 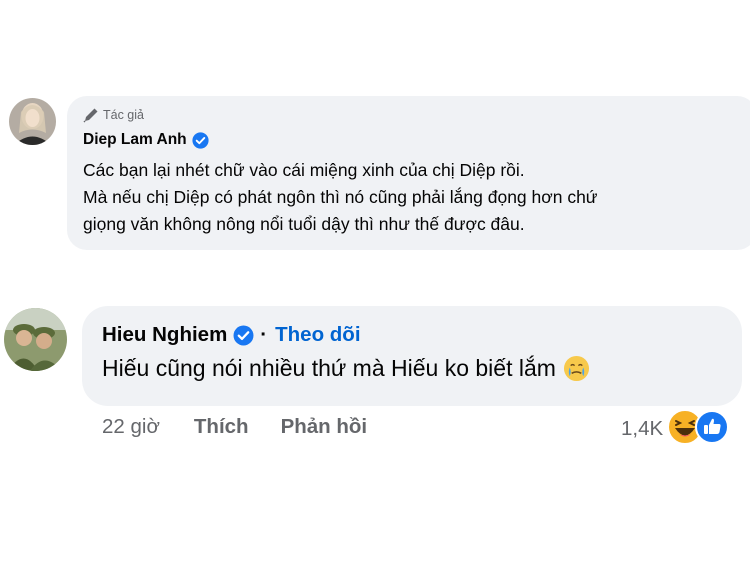 What do you see at coordinates (576, 368) in the screenshot?
I see `tearful-face-icon` at bounding box center [576, 368].